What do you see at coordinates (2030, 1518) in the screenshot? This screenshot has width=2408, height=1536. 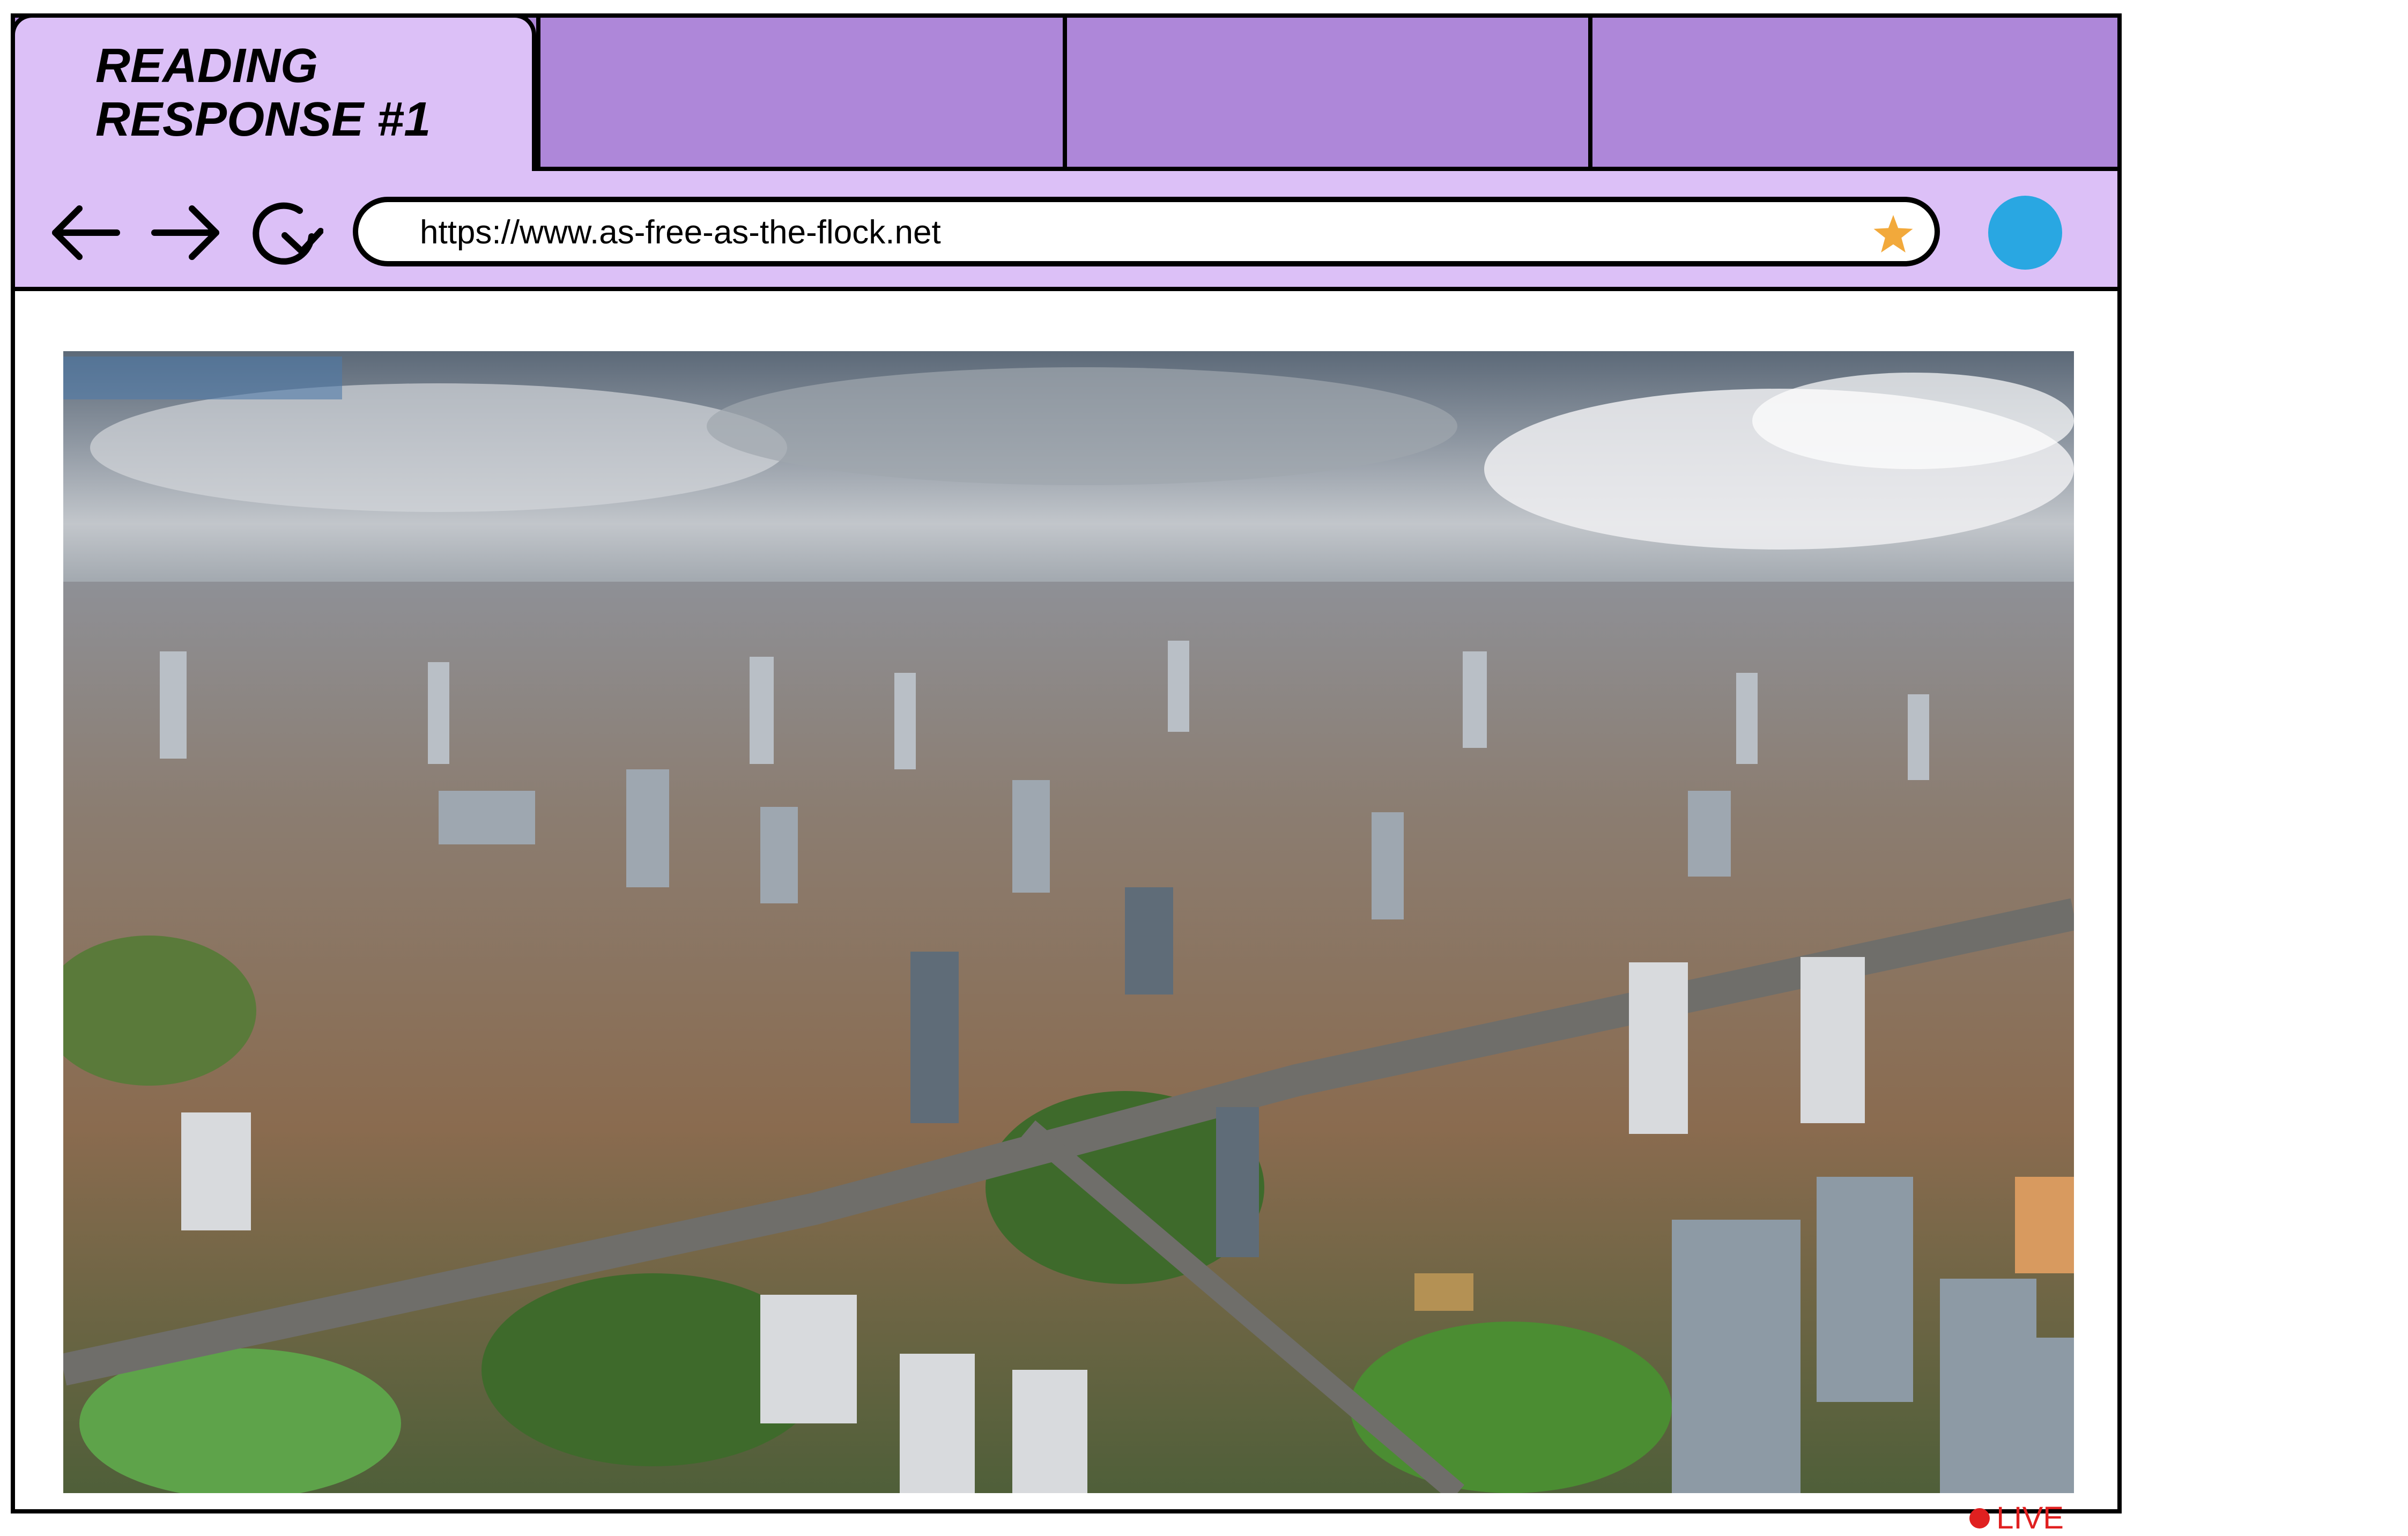 I see `live-label: LIVE` at bounding box center [2030, 1518].